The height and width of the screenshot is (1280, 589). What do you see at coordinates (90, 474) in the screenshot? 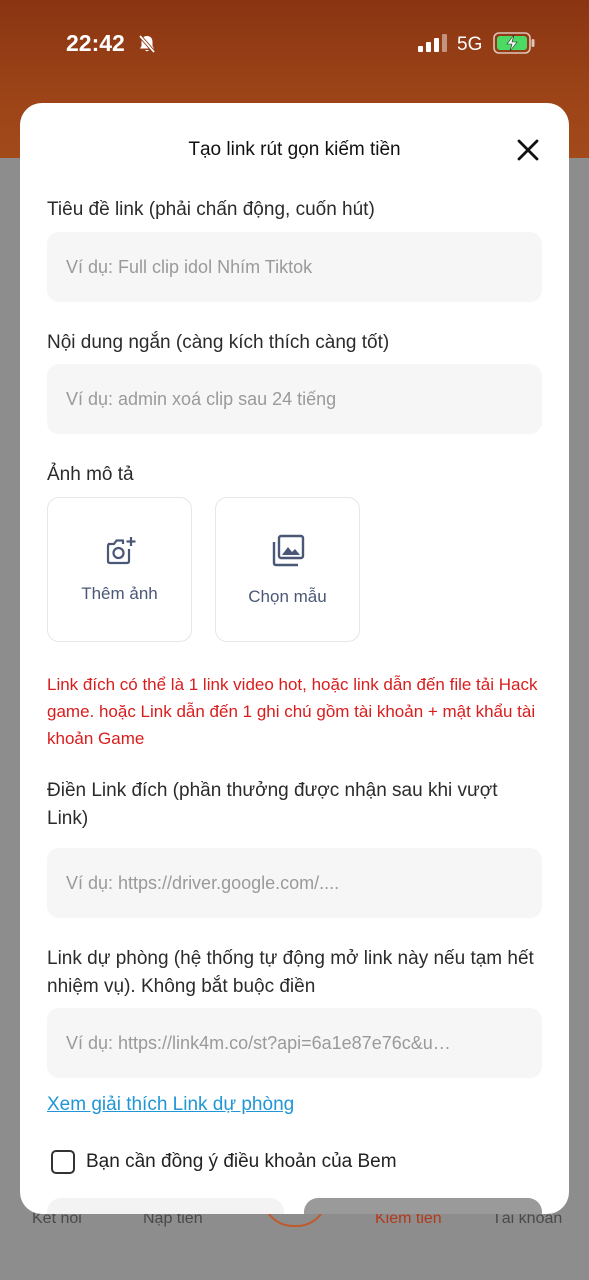
I see `image-section-label: Ảnh mô tả` at bounding box center [90, 474].